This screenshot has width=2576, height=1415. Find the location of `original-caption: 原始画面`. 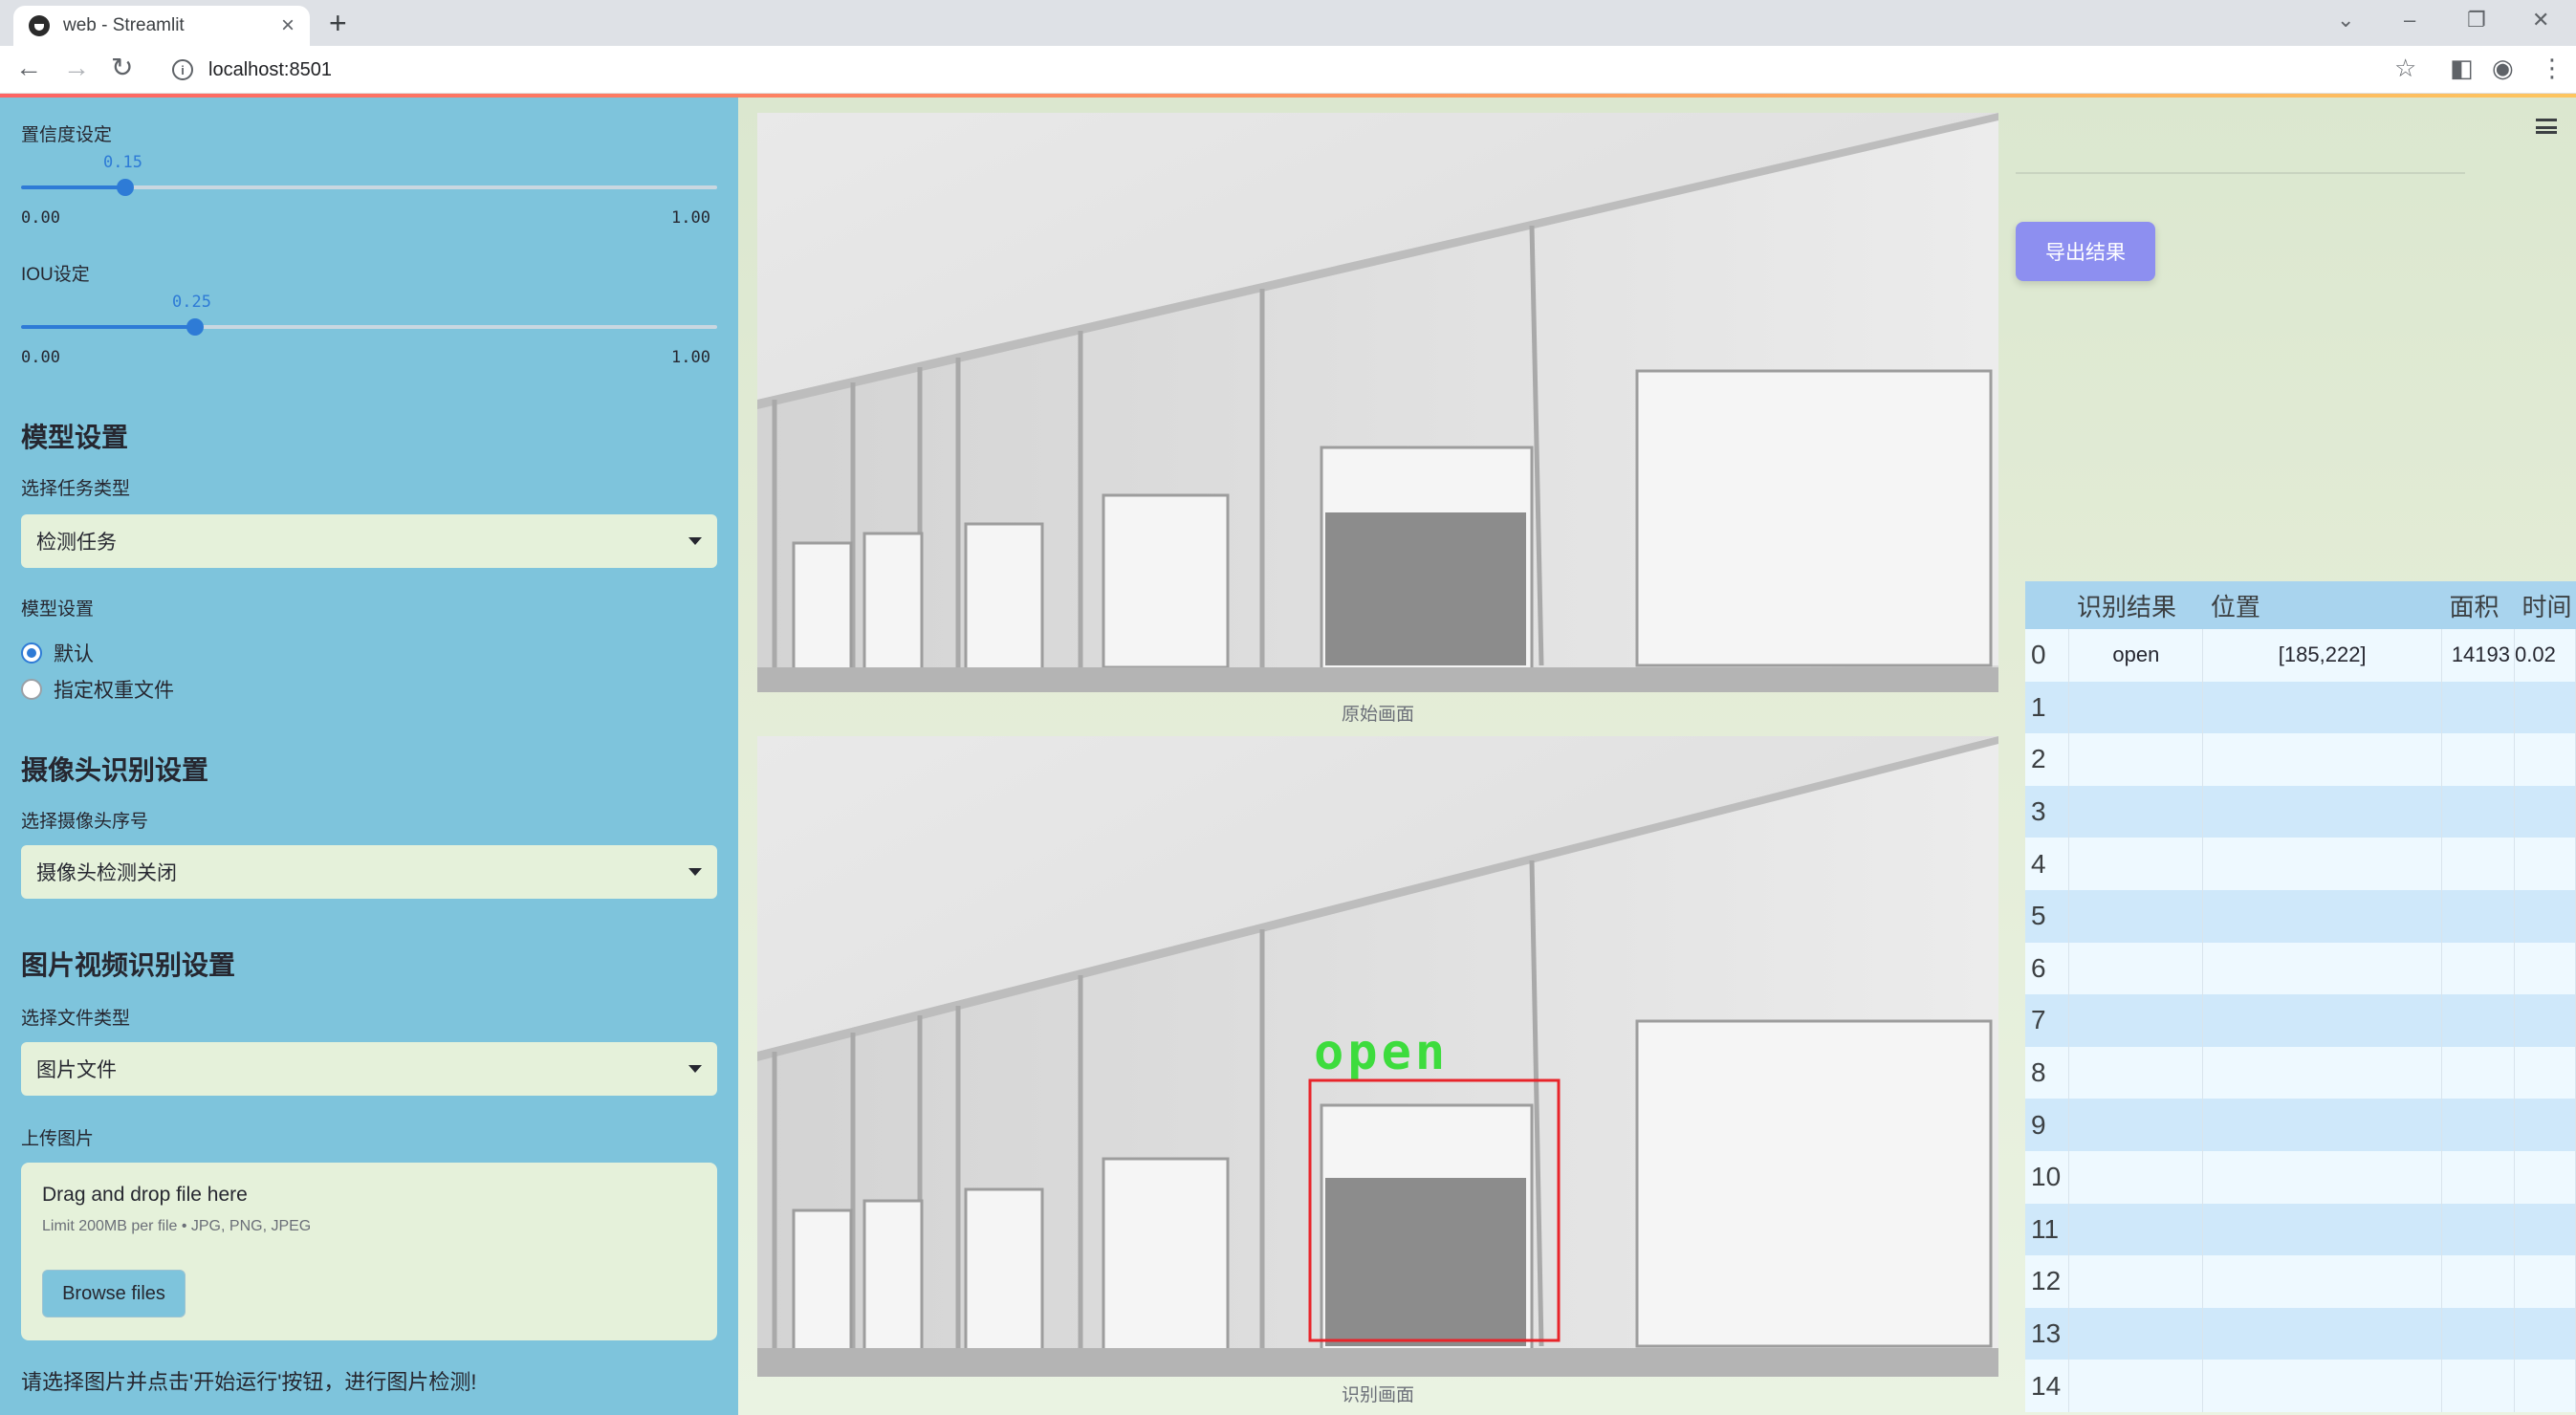

original-caption: 原始画面 is located at coordinates (1377, 715).